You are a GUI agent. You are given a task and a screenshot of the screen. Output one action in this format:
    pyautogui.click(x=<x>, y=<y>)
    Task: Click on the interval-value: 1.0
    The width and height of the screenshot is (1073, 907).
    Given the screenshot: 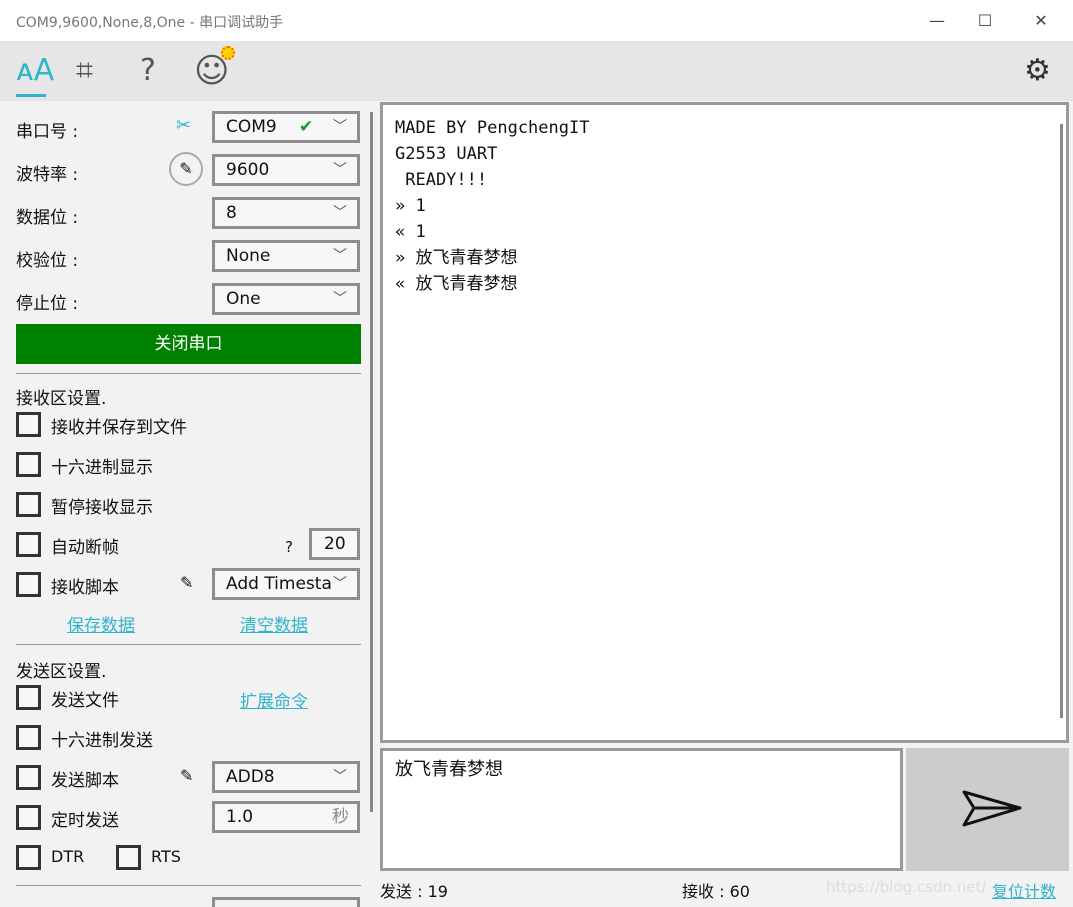 What is the action you would take?
    pyautogui.click(x=240, y=817)
    